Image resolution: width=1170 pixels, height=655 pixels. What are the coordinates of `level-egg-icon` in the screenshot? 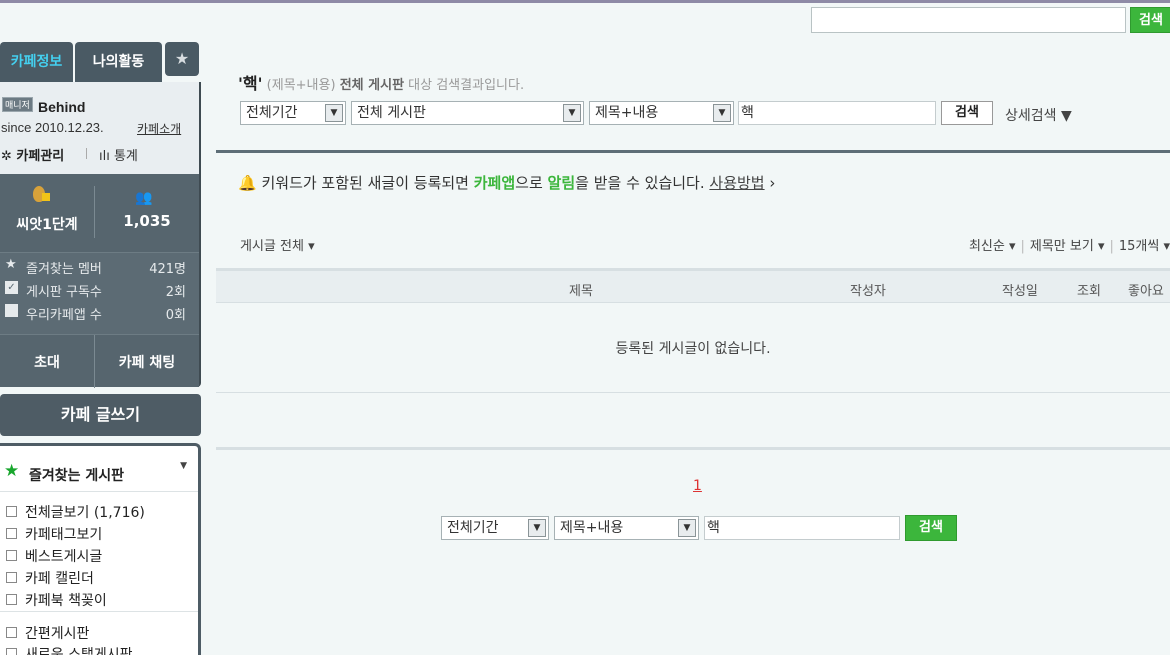 It's located at (41, 194).